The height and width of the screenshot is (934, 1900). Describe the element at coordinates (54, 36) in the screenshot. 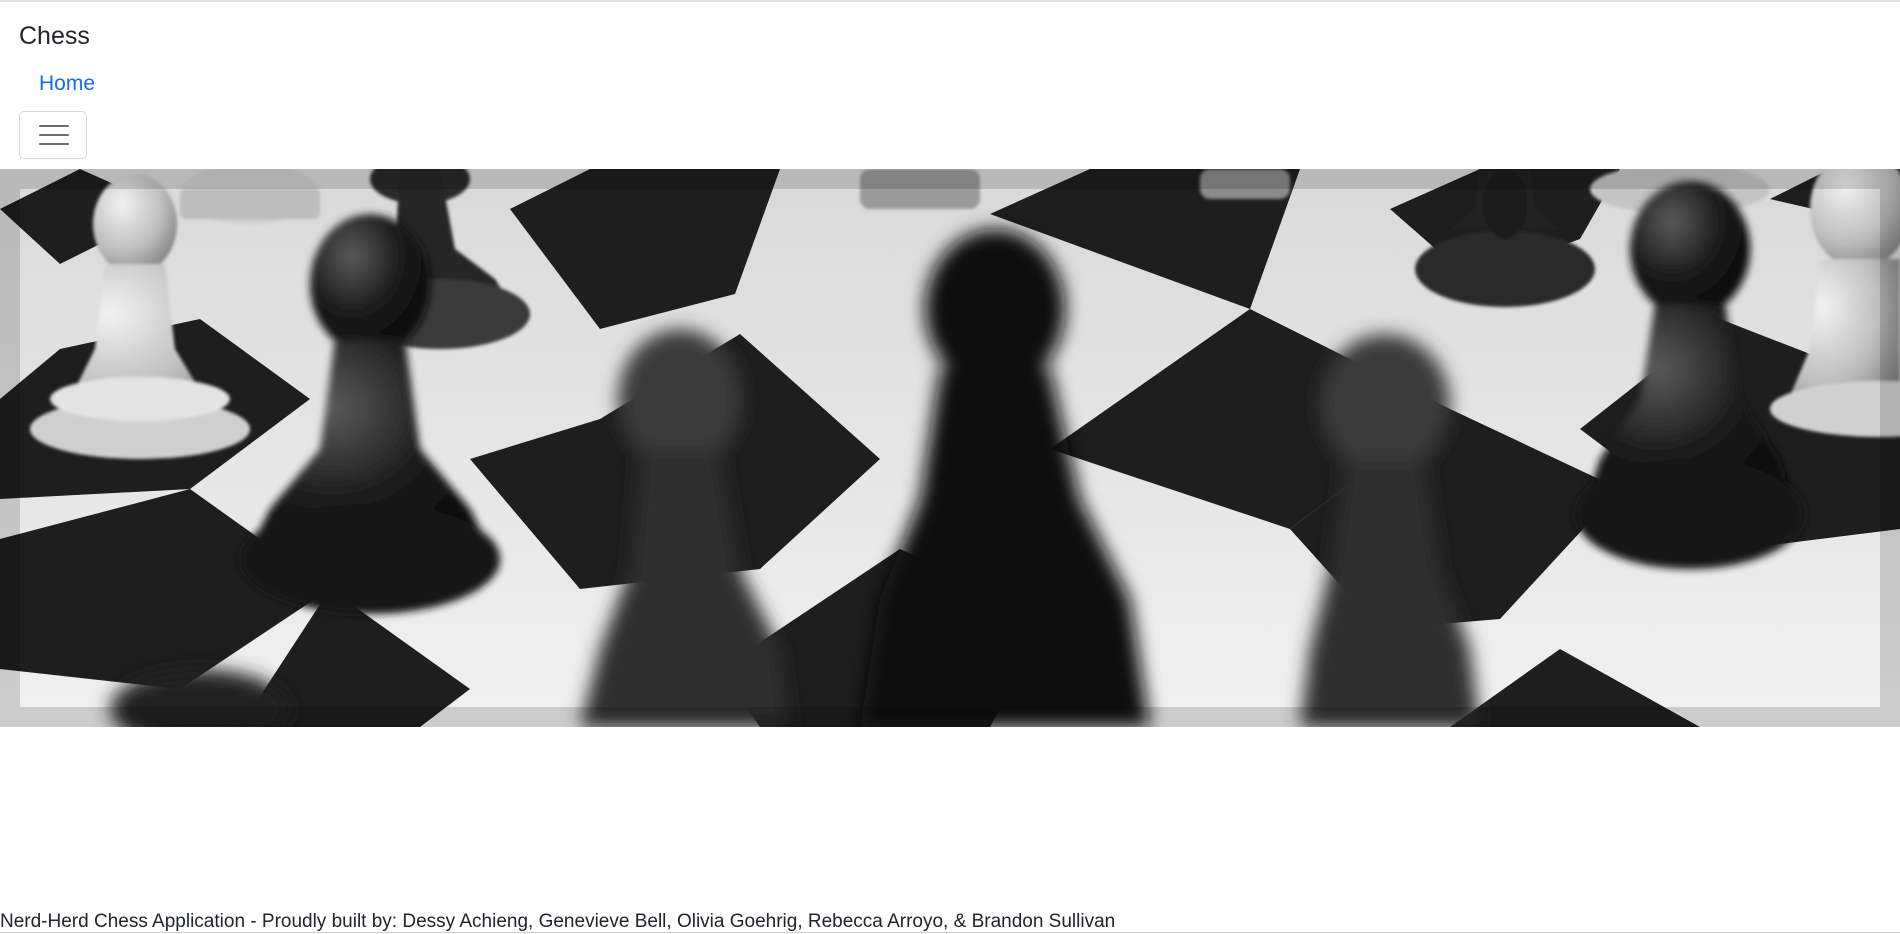

I see `navbar-brand: Chess` at that location.